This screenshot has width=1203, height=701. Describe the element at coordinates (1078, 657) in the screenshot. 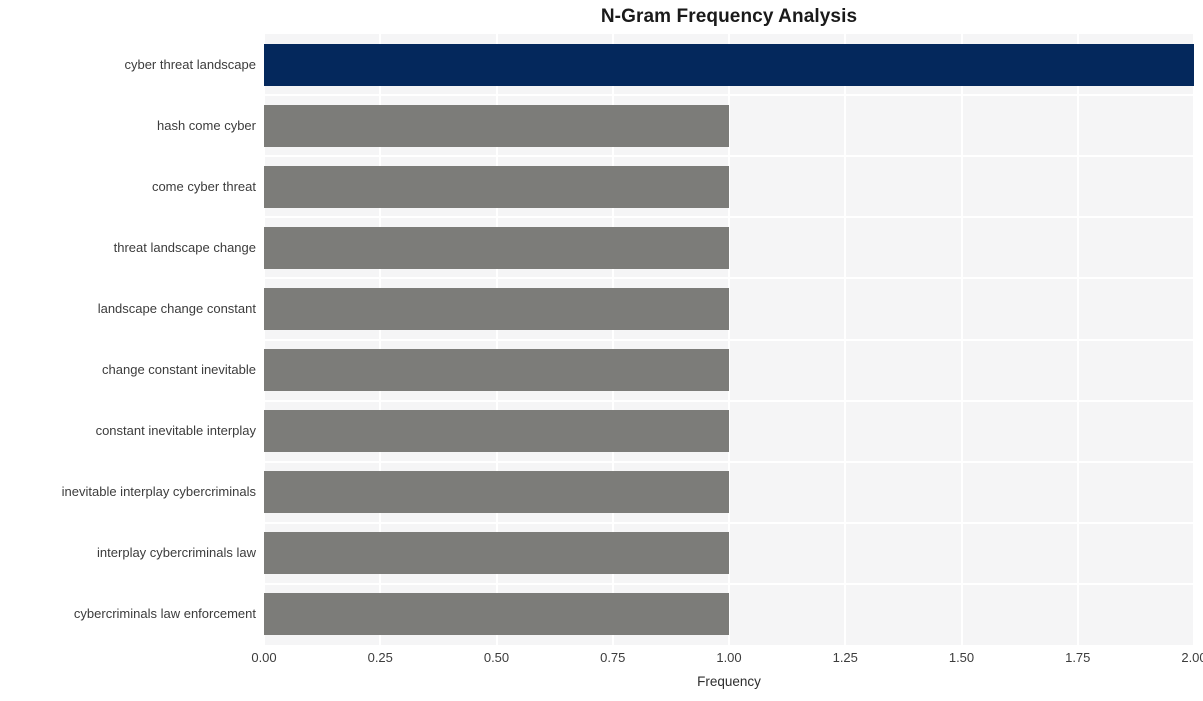

I see `x-axis-tick-label: 1.75` at that location.